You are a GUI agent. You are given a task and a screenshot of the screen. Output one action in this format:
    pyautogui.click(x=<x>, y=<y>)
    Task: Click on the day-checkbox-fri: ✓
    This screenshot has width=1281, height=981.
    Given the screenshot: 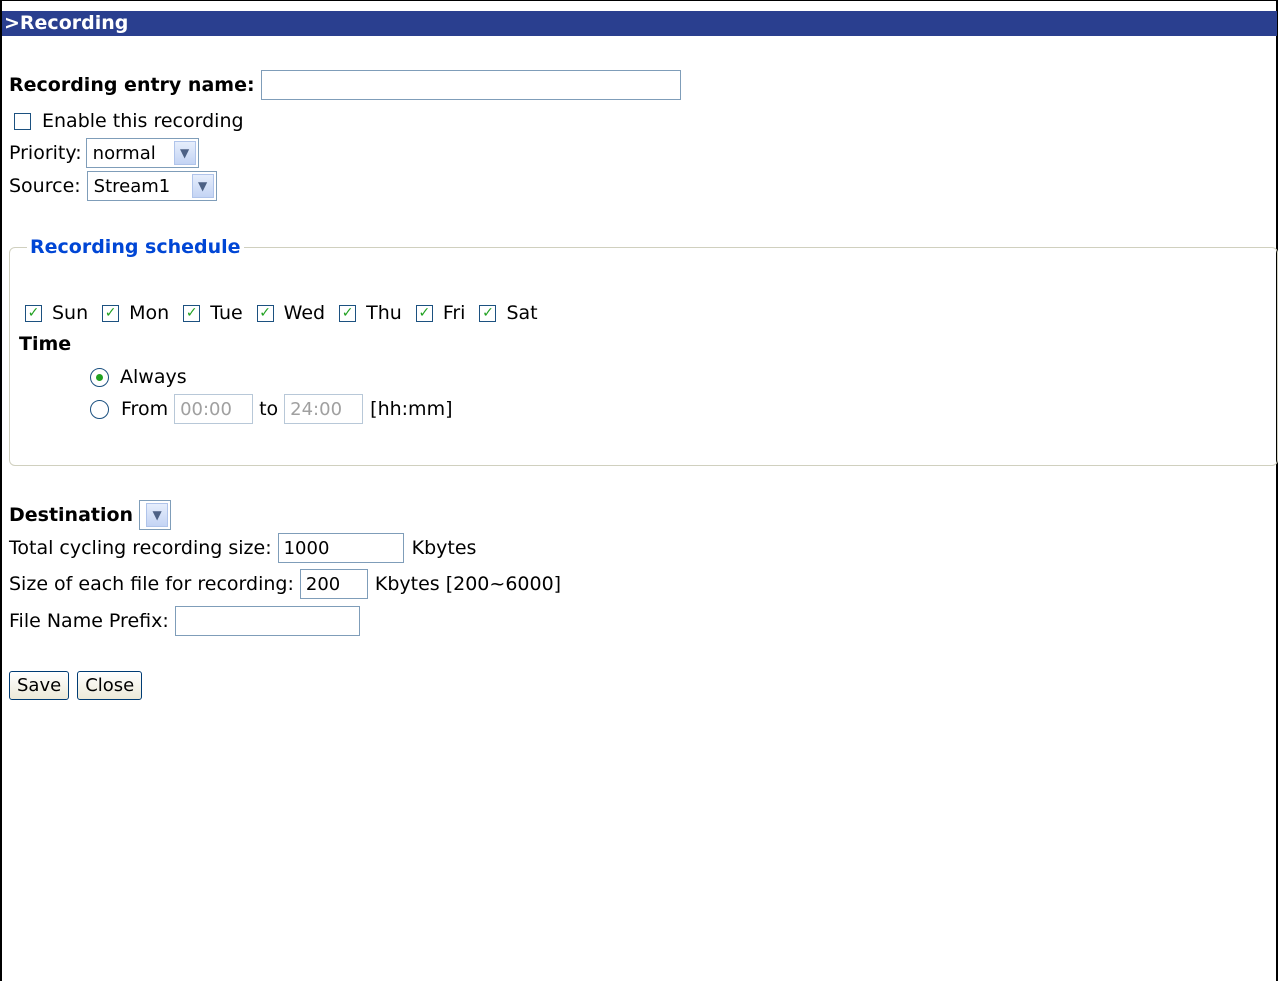 What is the action you would take?
    pyautogui.click(x=424, y=313)
    